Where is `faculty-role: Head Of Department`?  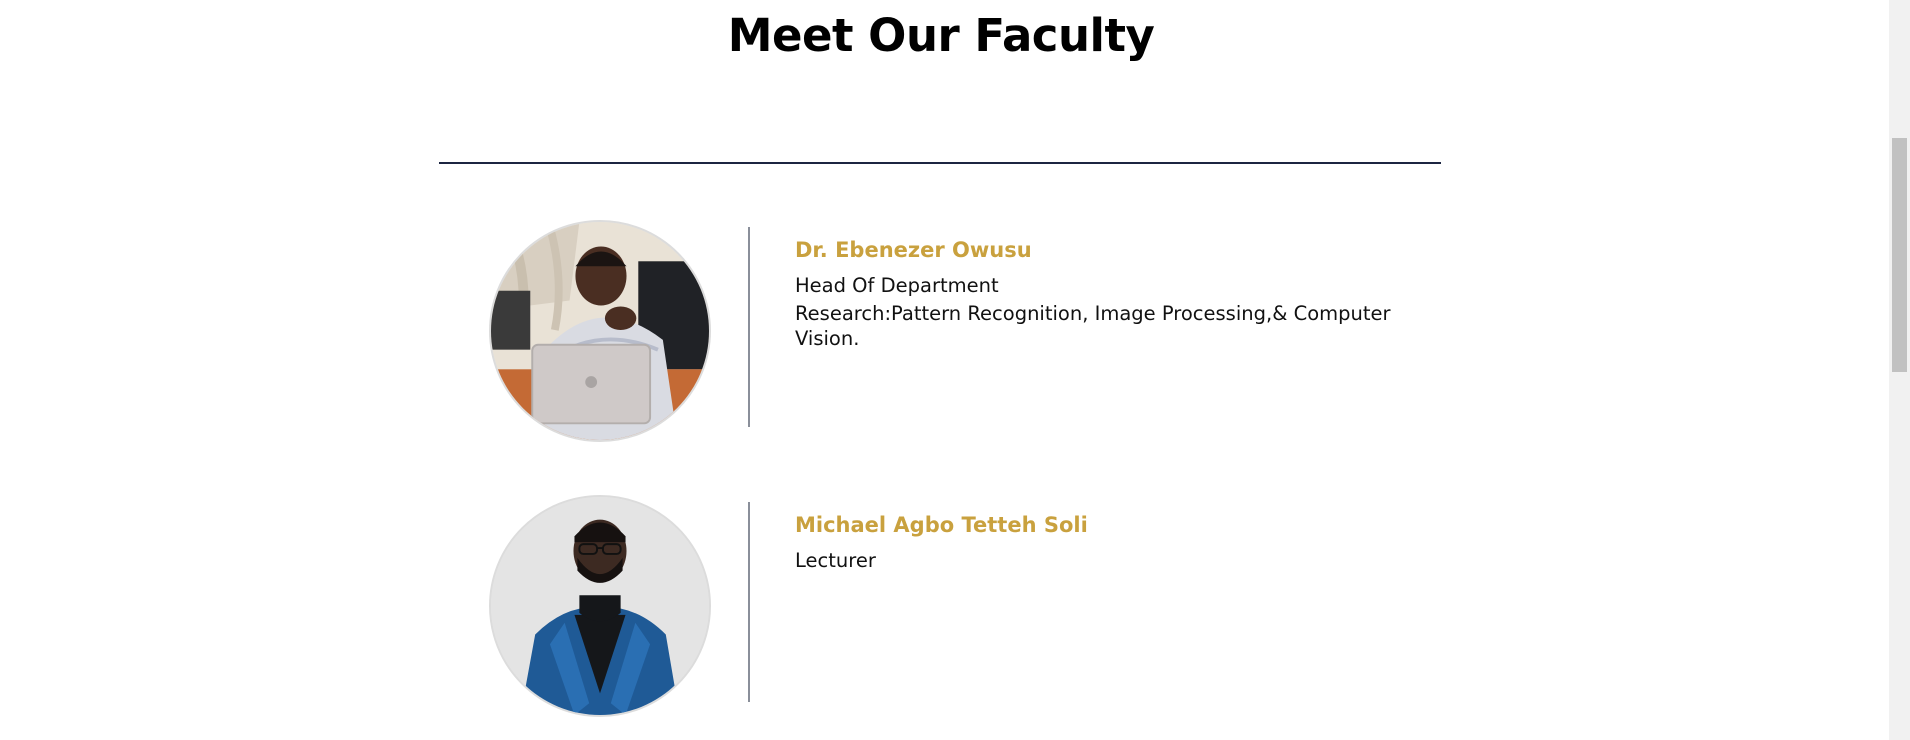 faculty-role: Head Of Department is located at coordinates (897, 285).